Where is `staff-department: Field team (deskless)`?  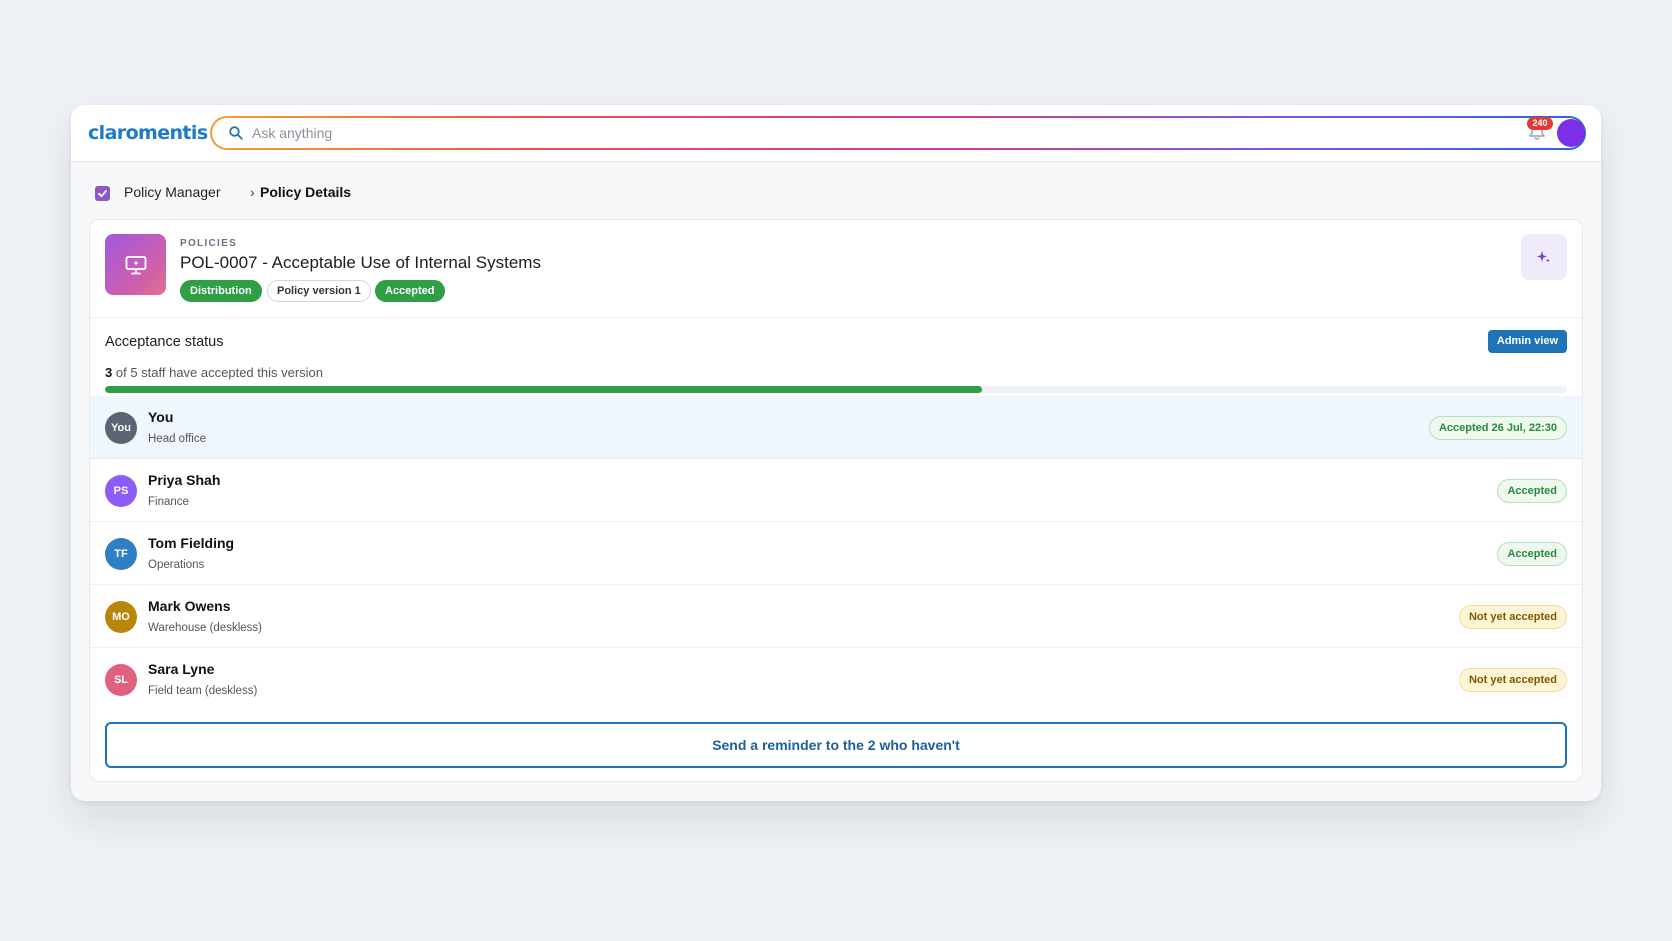 staff-department: Field team (deskless) is located at coordinates (203, 691).